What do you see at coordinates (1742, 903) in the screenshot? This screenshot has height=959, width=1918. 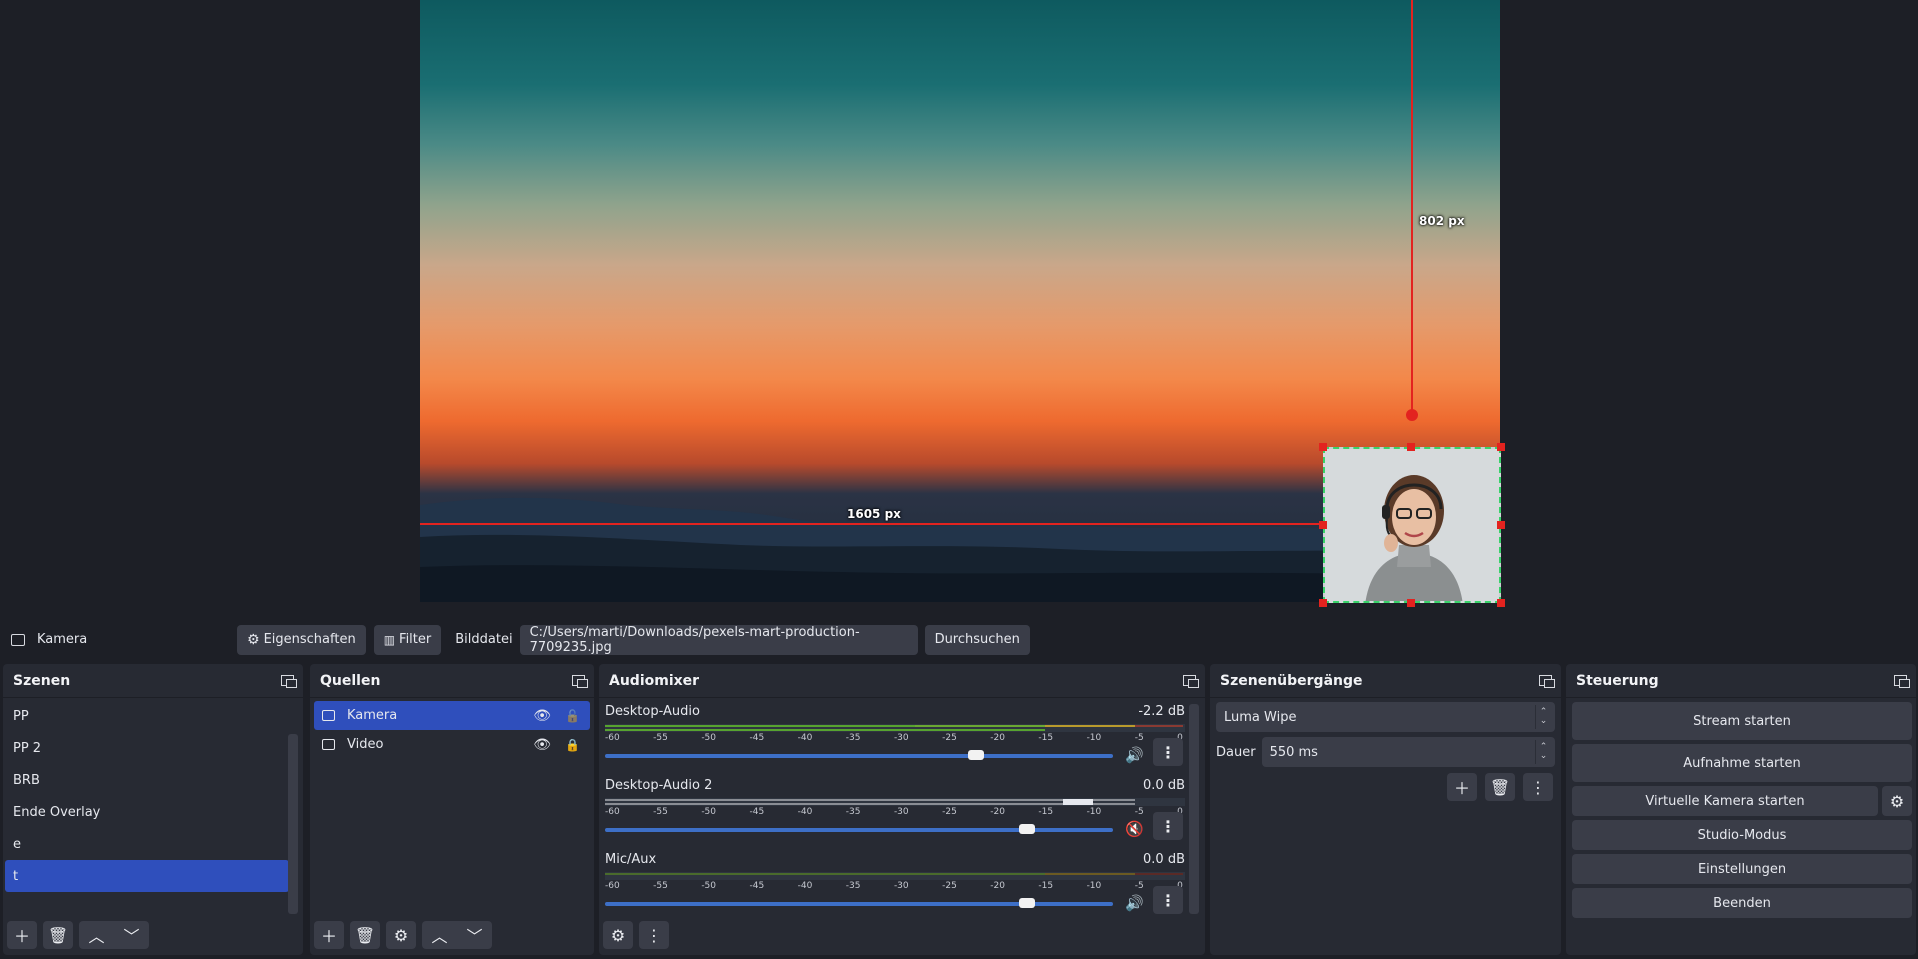 I see `exit-button: Beenden` at bounding box center [1742, 903].